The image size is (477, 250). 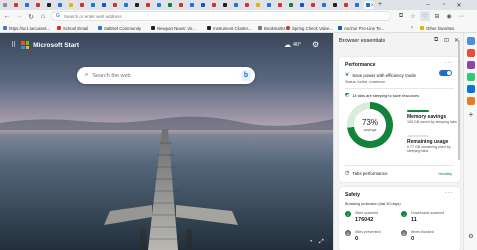 I want to click on close-window-icon: ✕, so click(x=459, y=5).